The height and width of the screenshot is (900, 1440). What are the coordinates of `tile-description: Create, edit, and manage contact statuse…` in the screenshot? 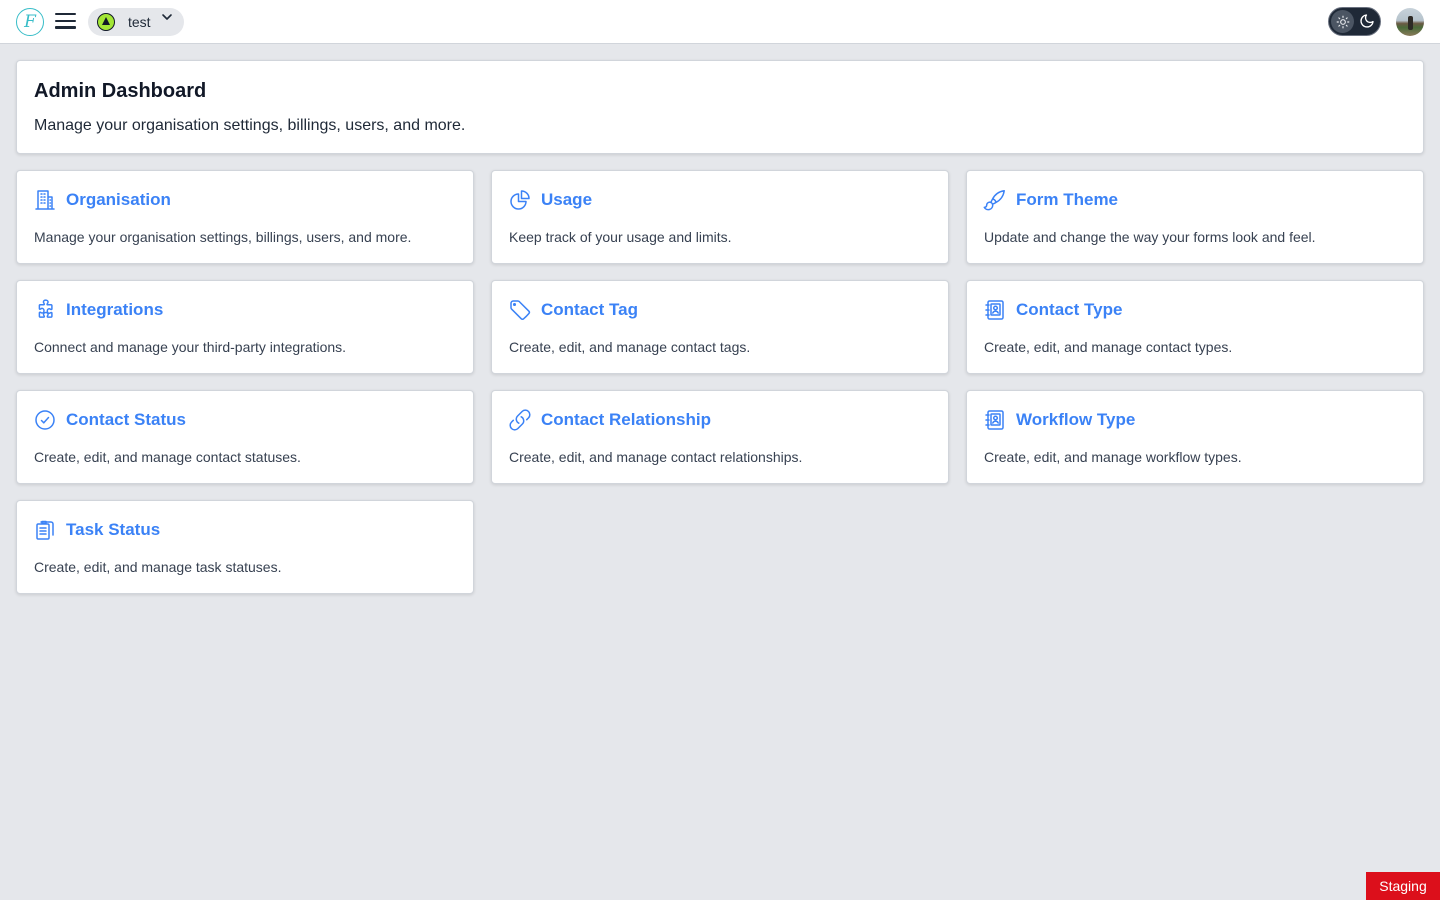 It's located at (167, 457).